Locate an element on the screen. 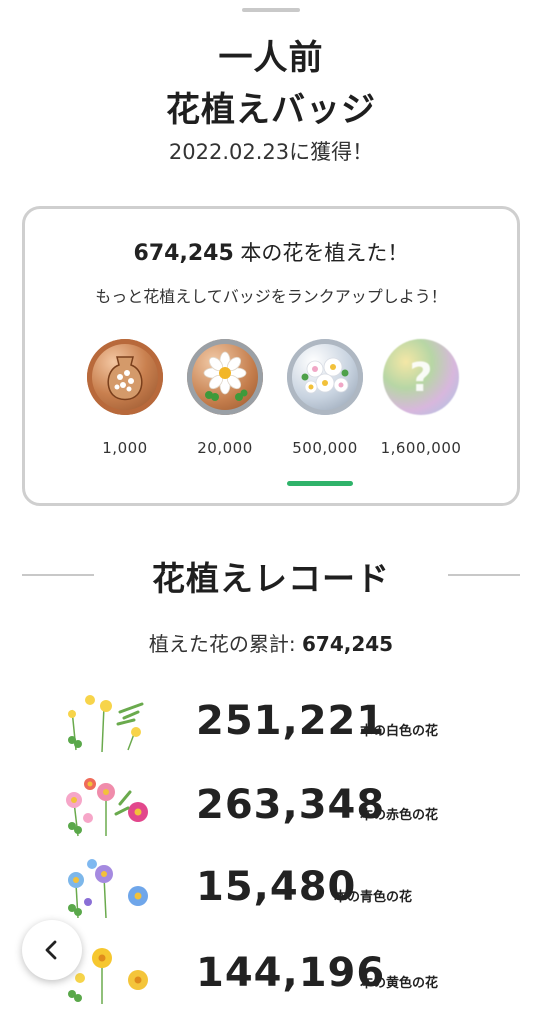 Image resolution: width=542 pixels, height=1032 pixels. page-title-line2: 花植えバッジ is located at coordinates (271, 110).